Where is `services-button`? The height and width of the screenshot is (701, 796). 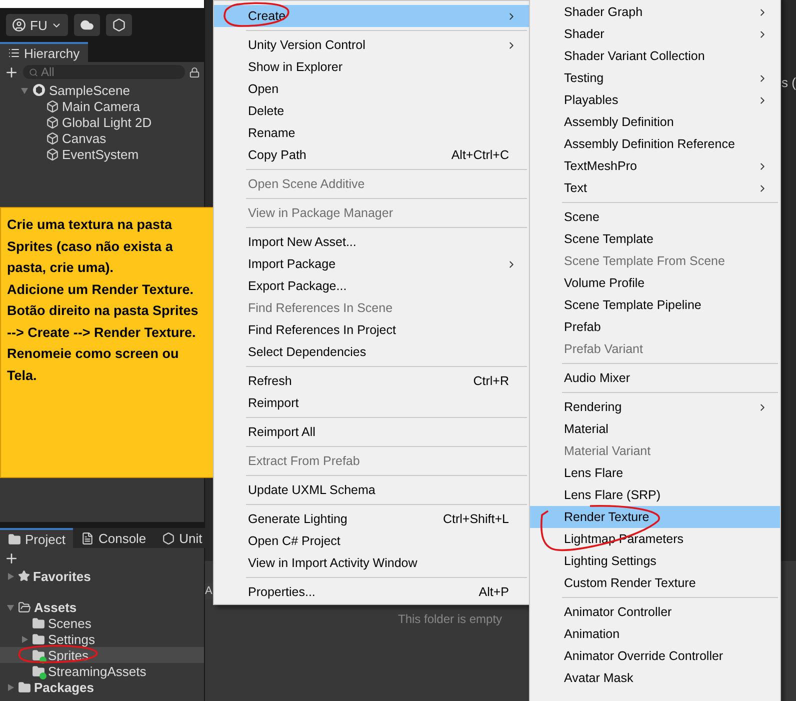
services-button is located at coordinates (119, 25).